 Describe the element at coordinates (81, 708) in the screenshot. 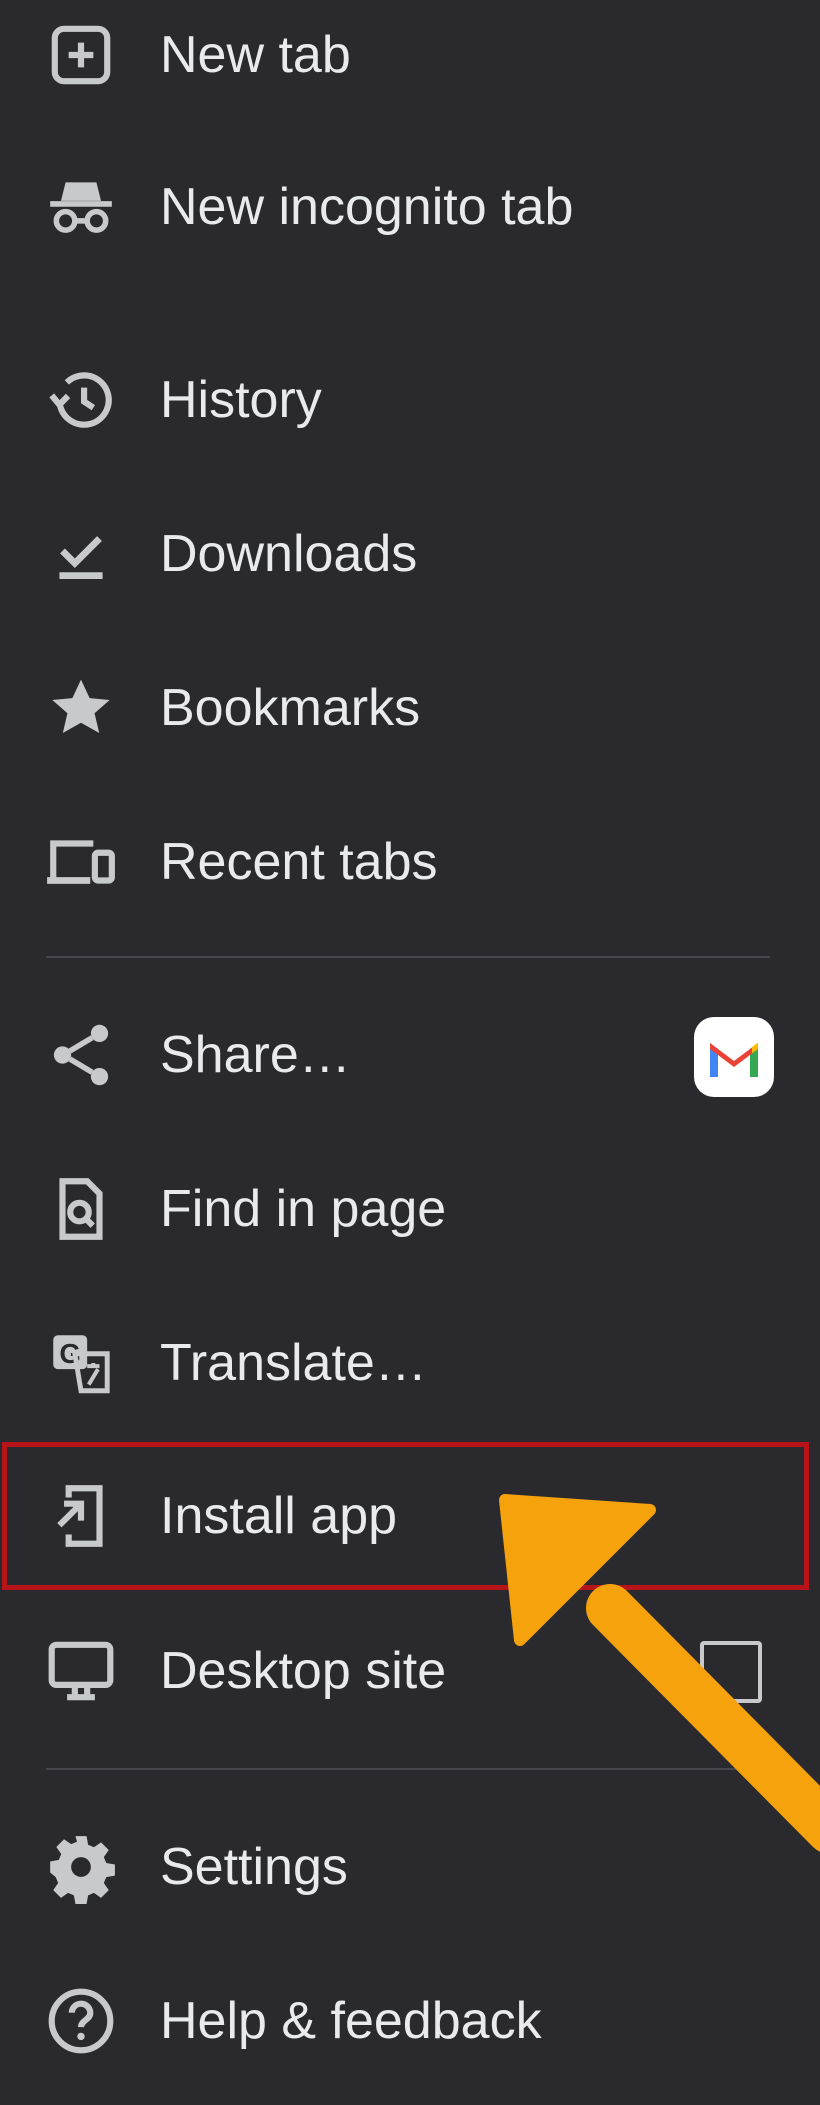

I see `star-icon` at that location.